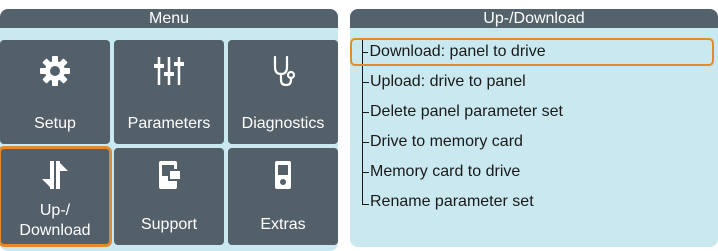 The width and height of the screenshot is (718, 251). What do you see at coordinates (169, 224) in the screenshot?
I see `tile-label: Support` at bounding box center [169, 224].